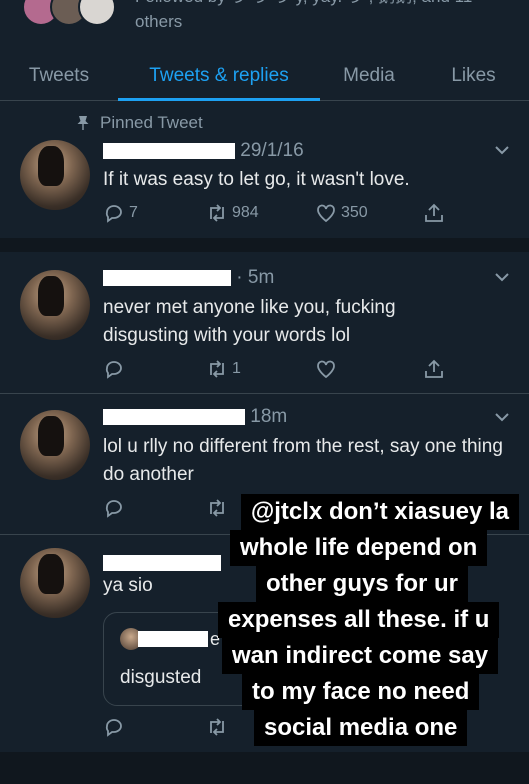 Image resolution: width=529 pixels, height=784 pixels. I want to click on tweet-timestamp: 18m, so click(268, 416).